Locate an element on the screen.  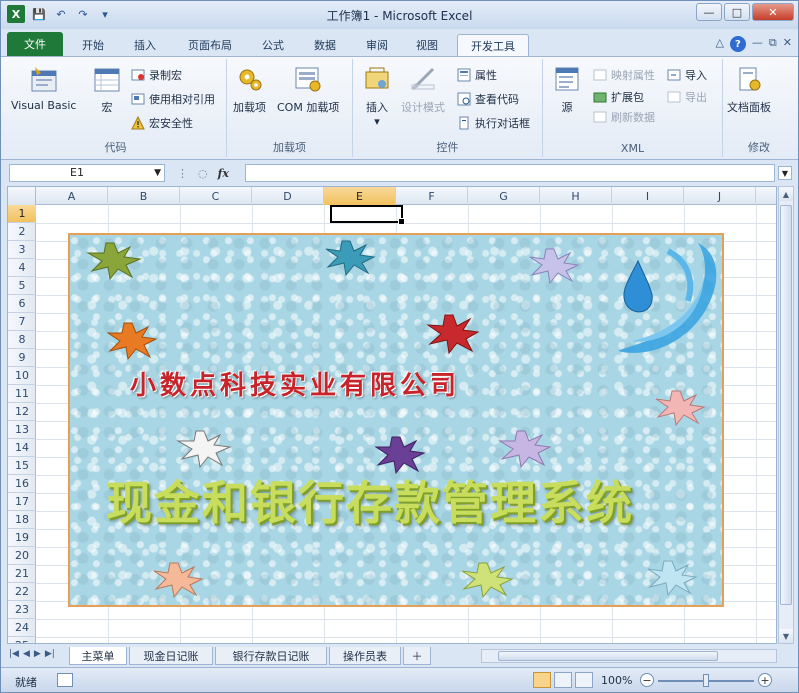
row-header: 11 is located at coordinates (22, 394).